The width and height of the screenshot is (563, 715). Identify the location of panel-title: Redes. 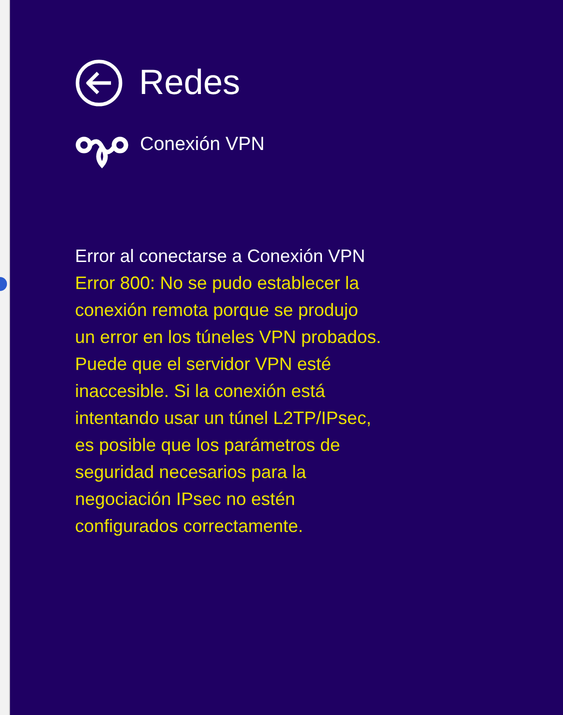
(189, 83).